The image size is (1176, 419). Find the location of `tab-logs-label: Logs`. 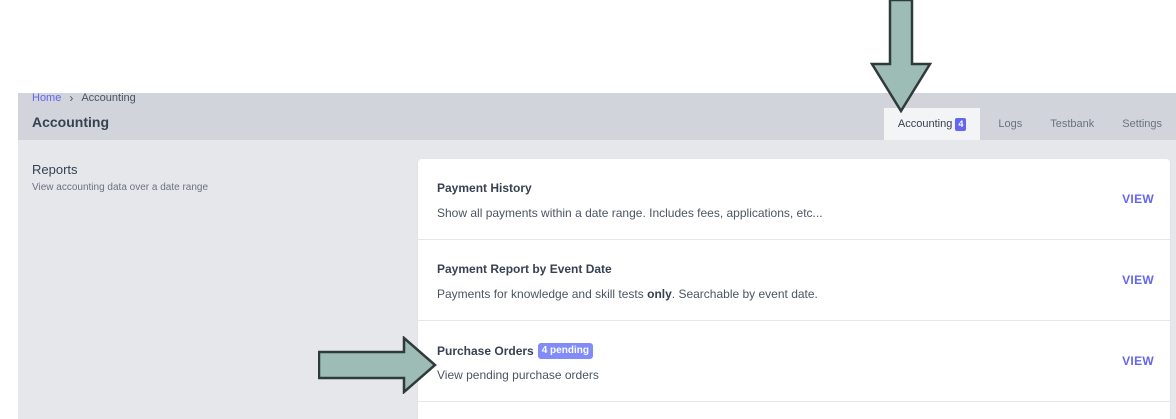

tab-logs-label: Logs is located at coordinates (1010, 124).